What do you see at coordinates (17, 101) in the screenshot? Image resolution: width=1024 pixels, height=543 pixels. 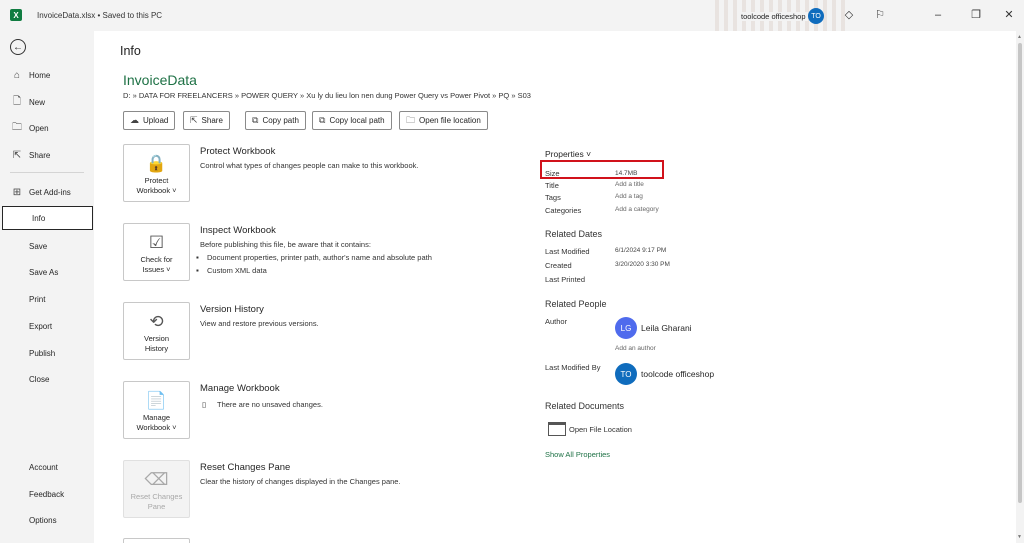 I see `new-document-icon: 🗋` at bounding box center [17, 101].